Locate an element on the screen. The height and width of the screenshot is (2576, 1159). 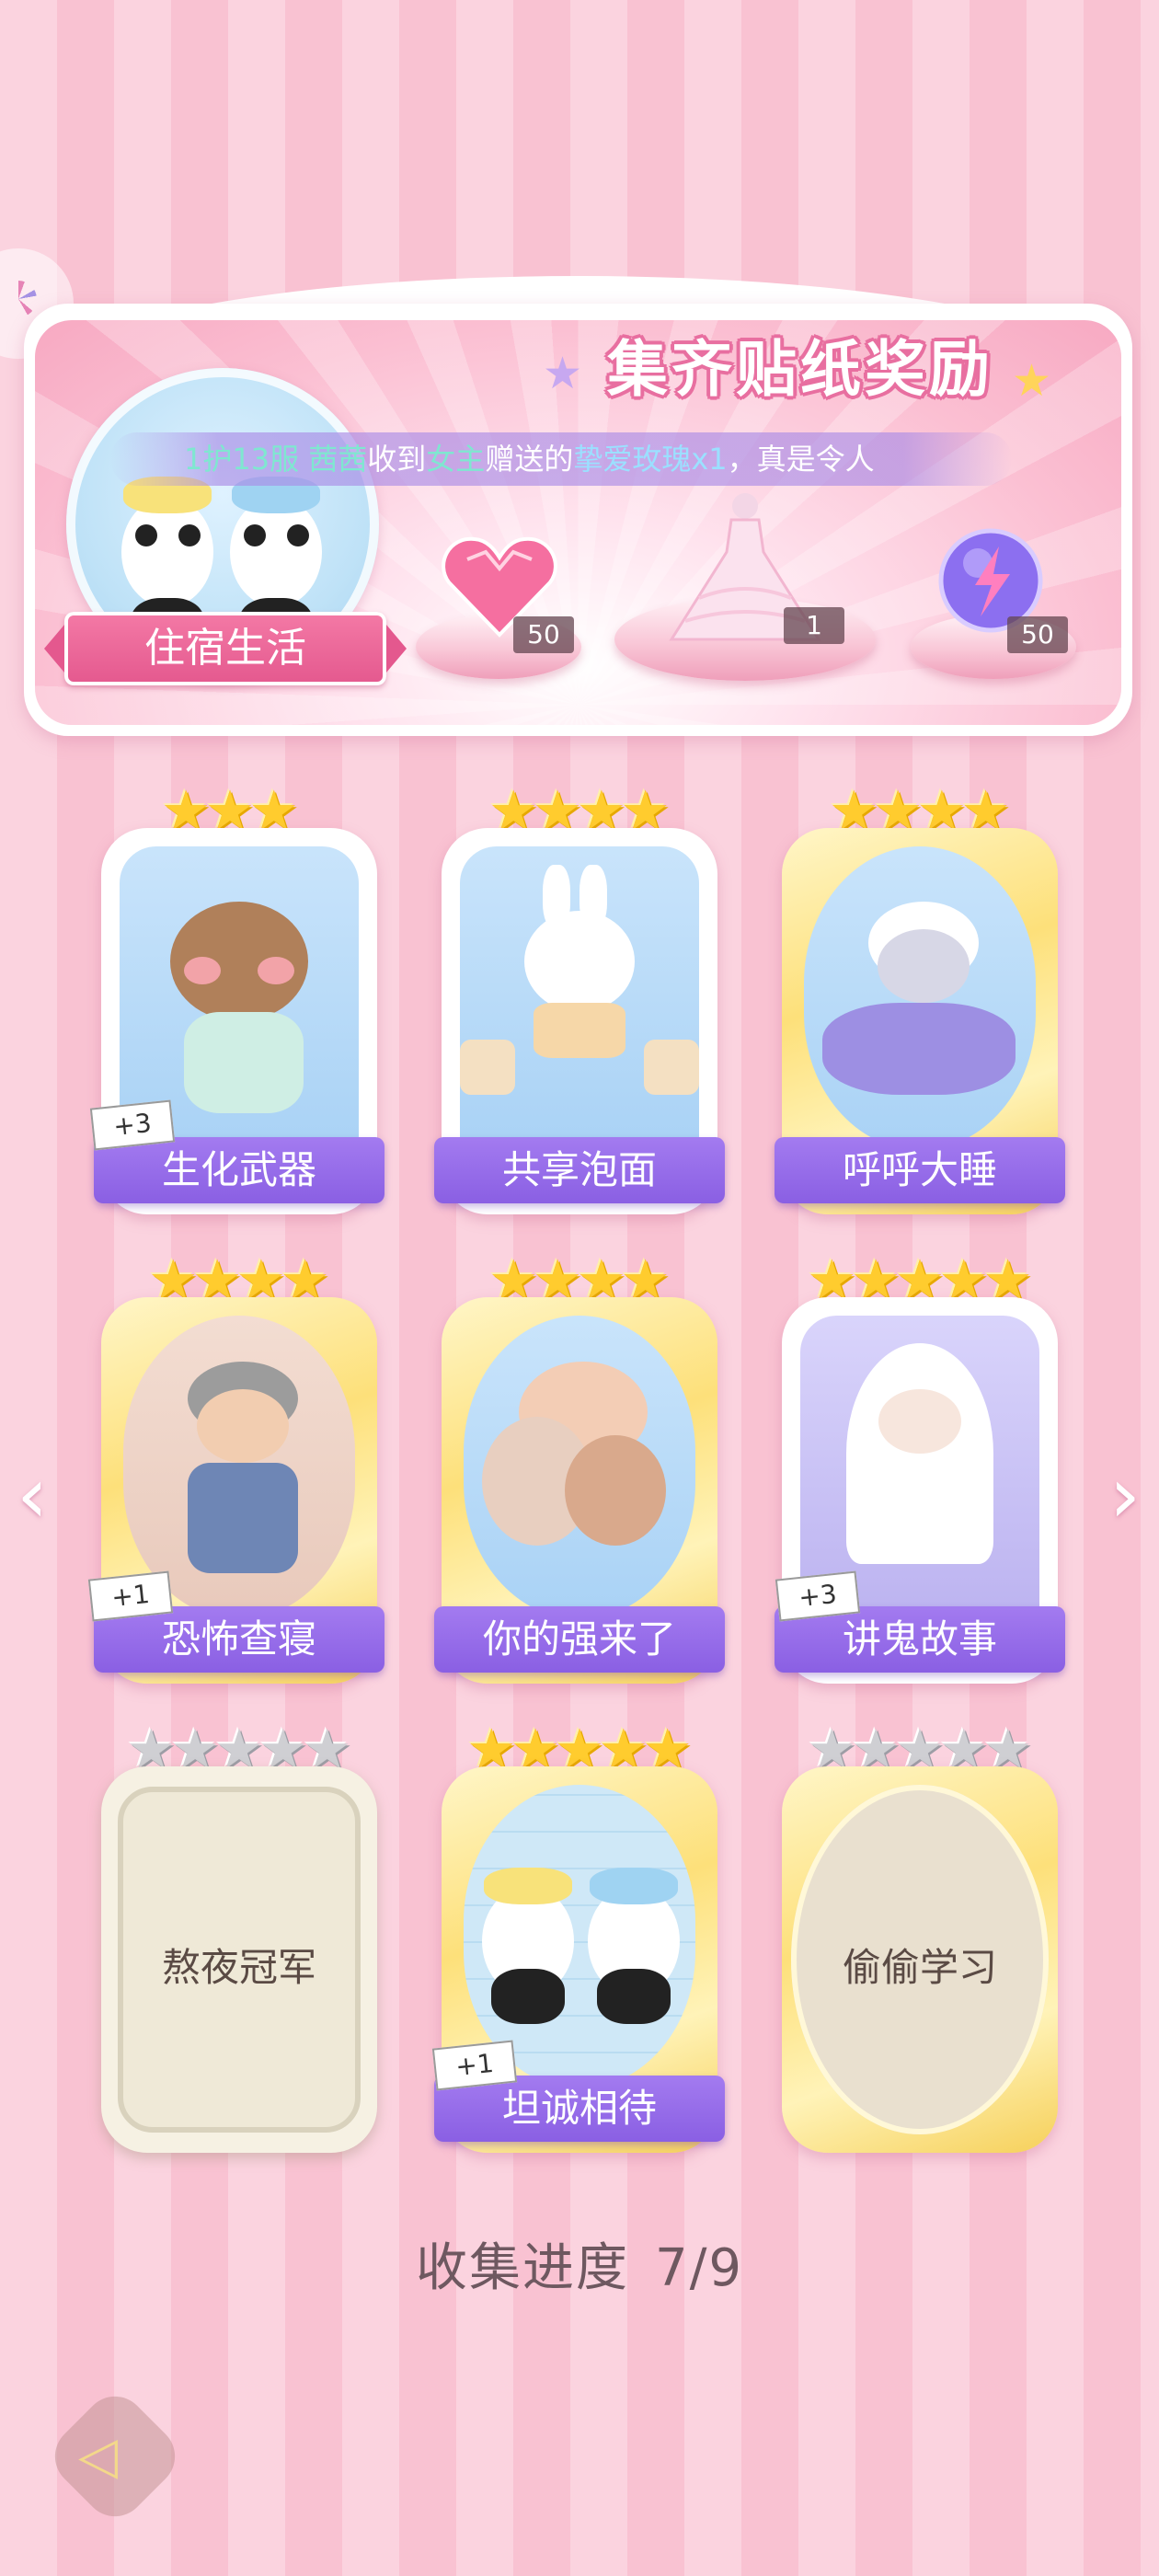
back-button: ◁ is located at coordinates (115, 2456).